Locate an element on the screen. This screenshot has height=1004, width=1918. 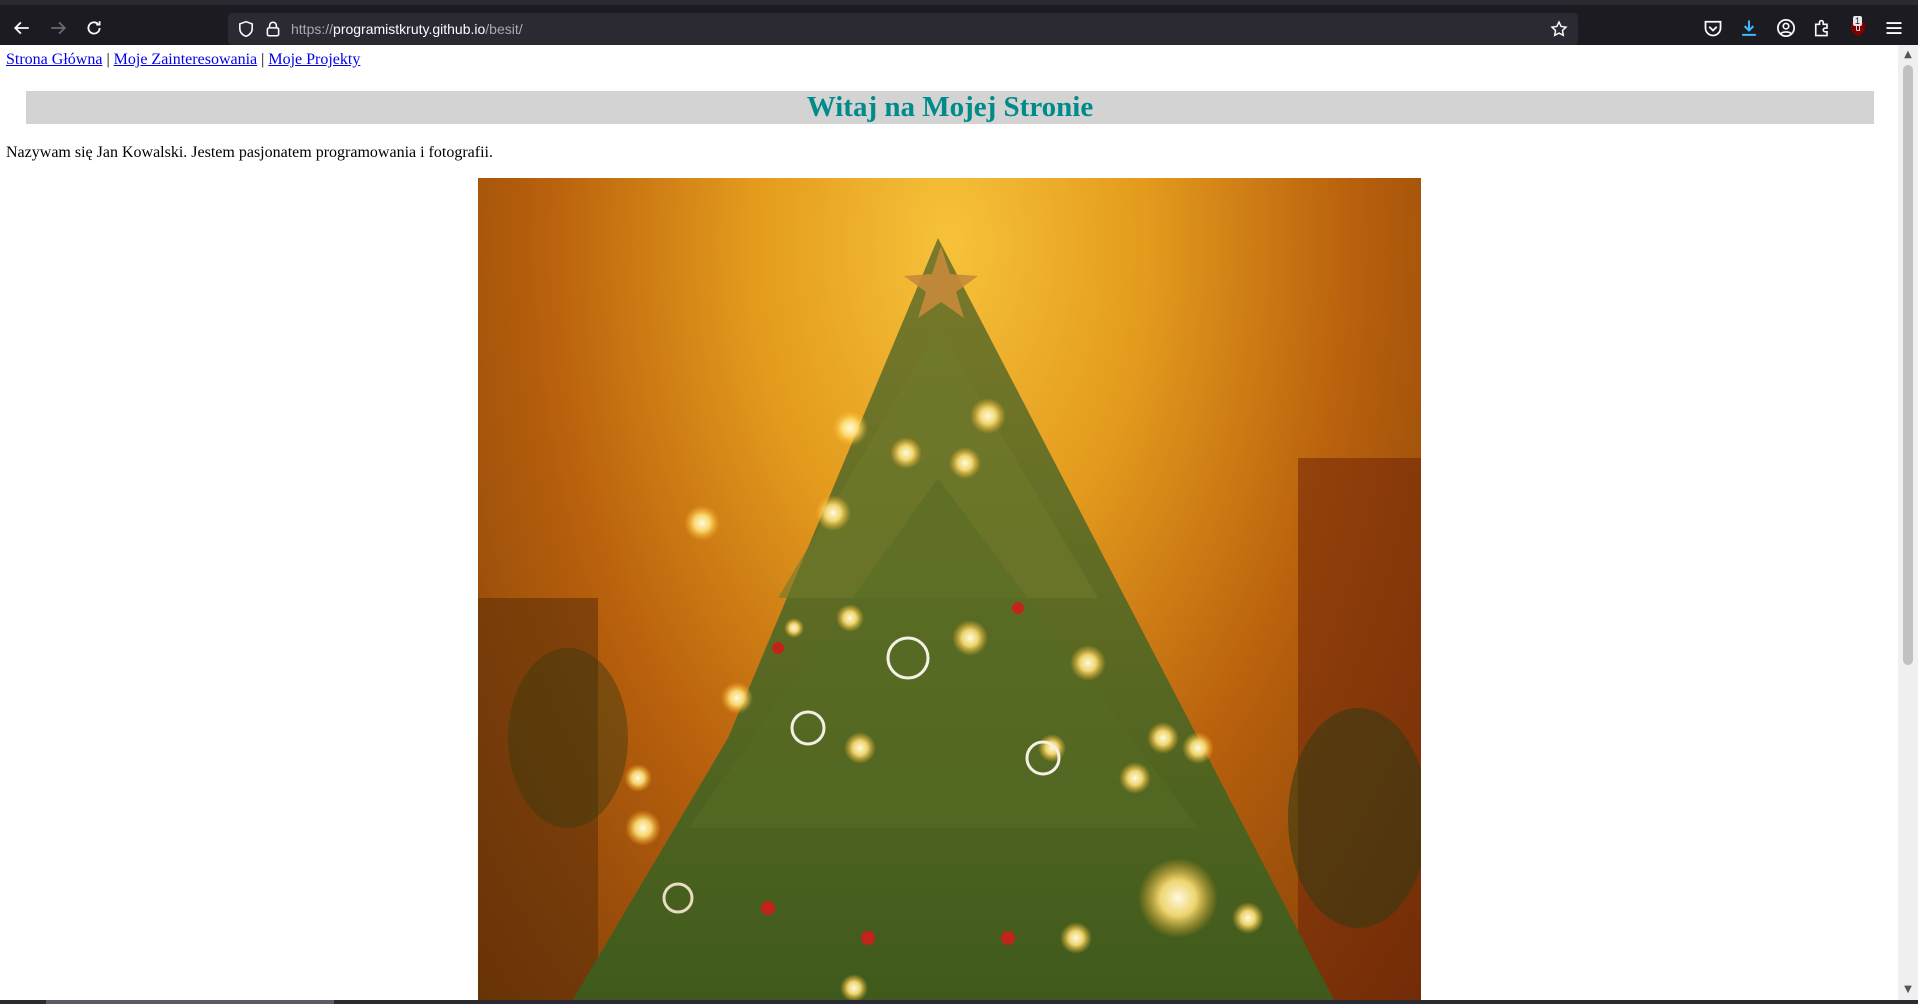
scrollbar-thumb is located at coordinates (1908, 365).